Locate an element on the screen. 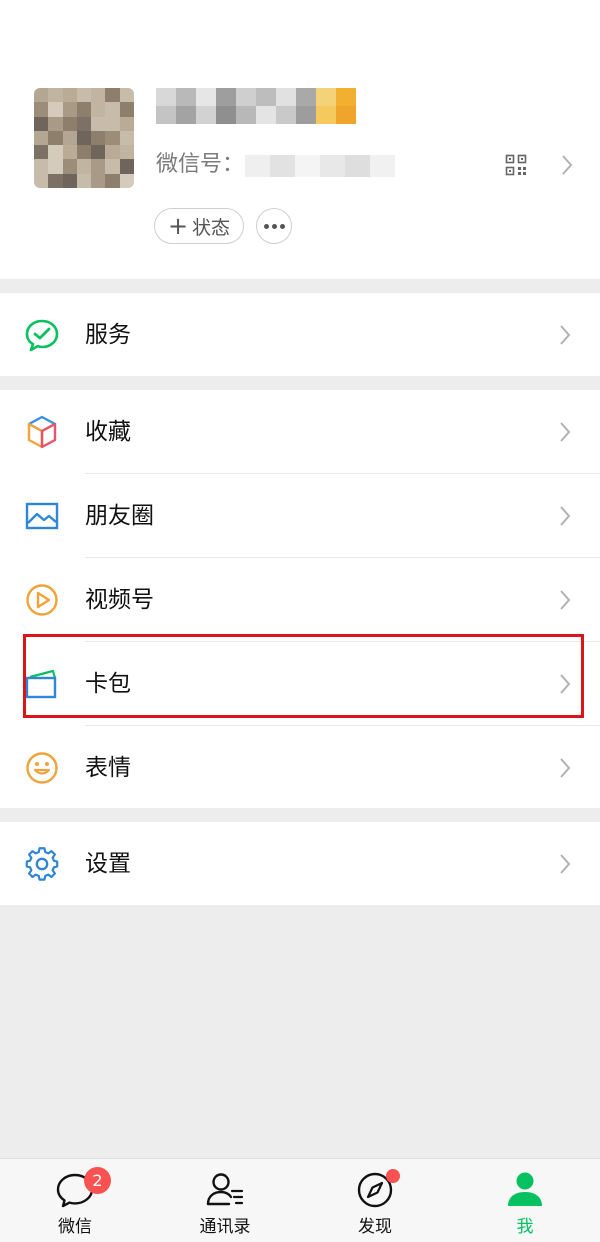 This screenshot has height=1242, width=600. gear-icon is located at coordinates (42, 864).